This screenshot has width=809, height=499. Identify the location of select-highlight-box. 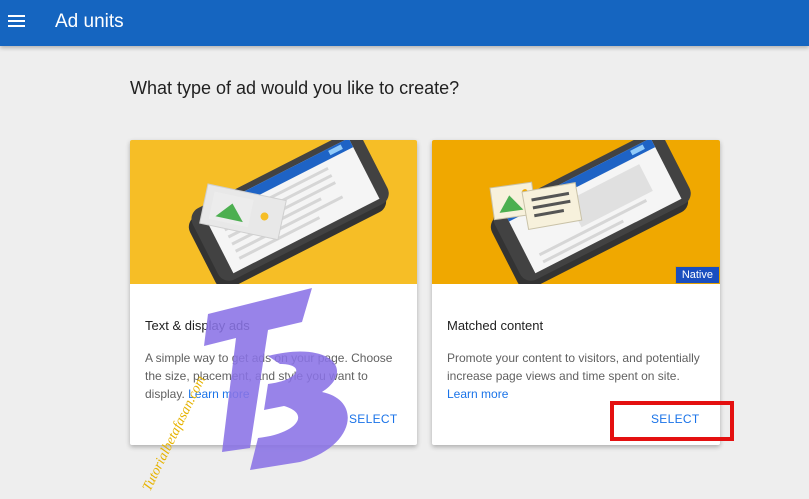
(672, 421).